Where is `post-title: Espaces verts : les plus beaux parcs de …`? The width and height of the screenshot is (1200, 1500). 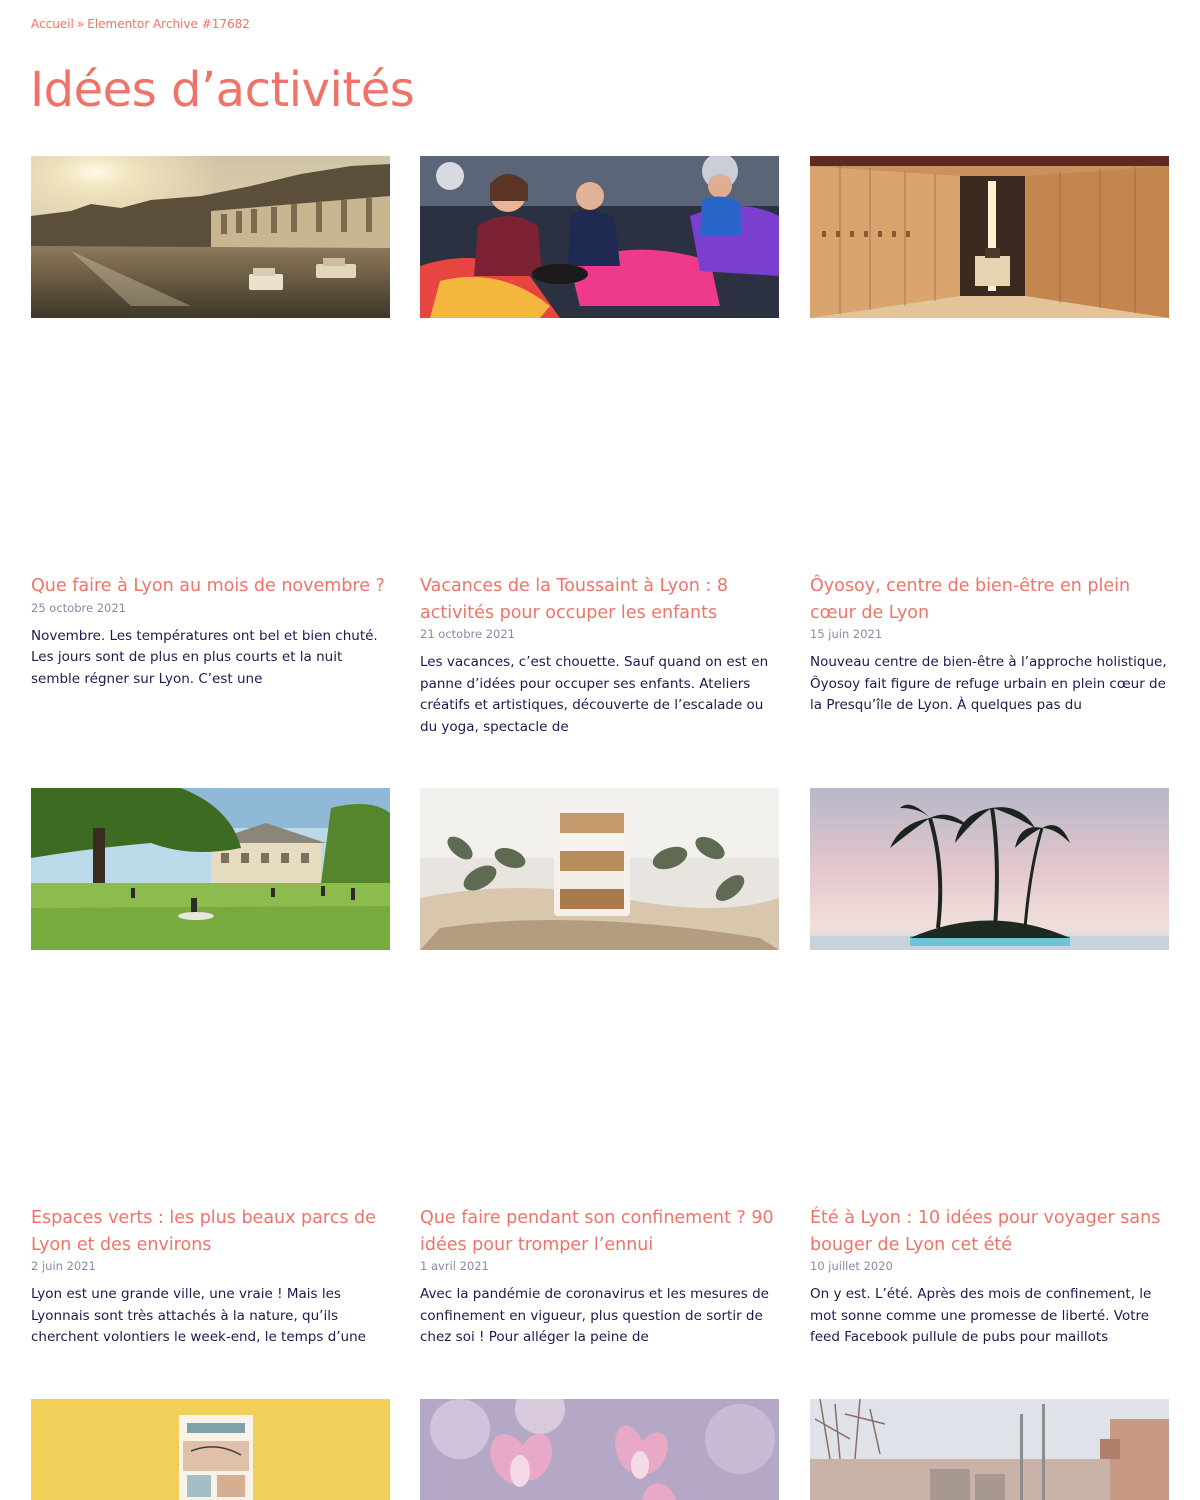 post-title: Espaces verts : les plus beaux parcs de … is located at coordinates (210, 1231).